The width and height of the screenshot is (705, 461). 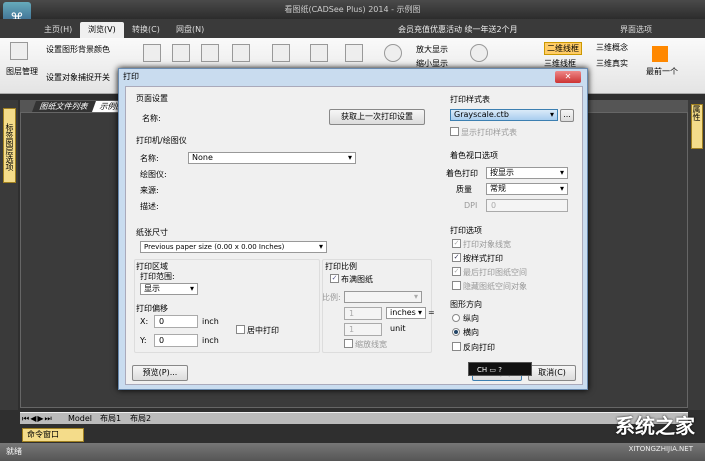 What do you see at coordinates (352, 452) in the screenshot?
I see `status-bar: 就绪` at bounding box center [352, 452].